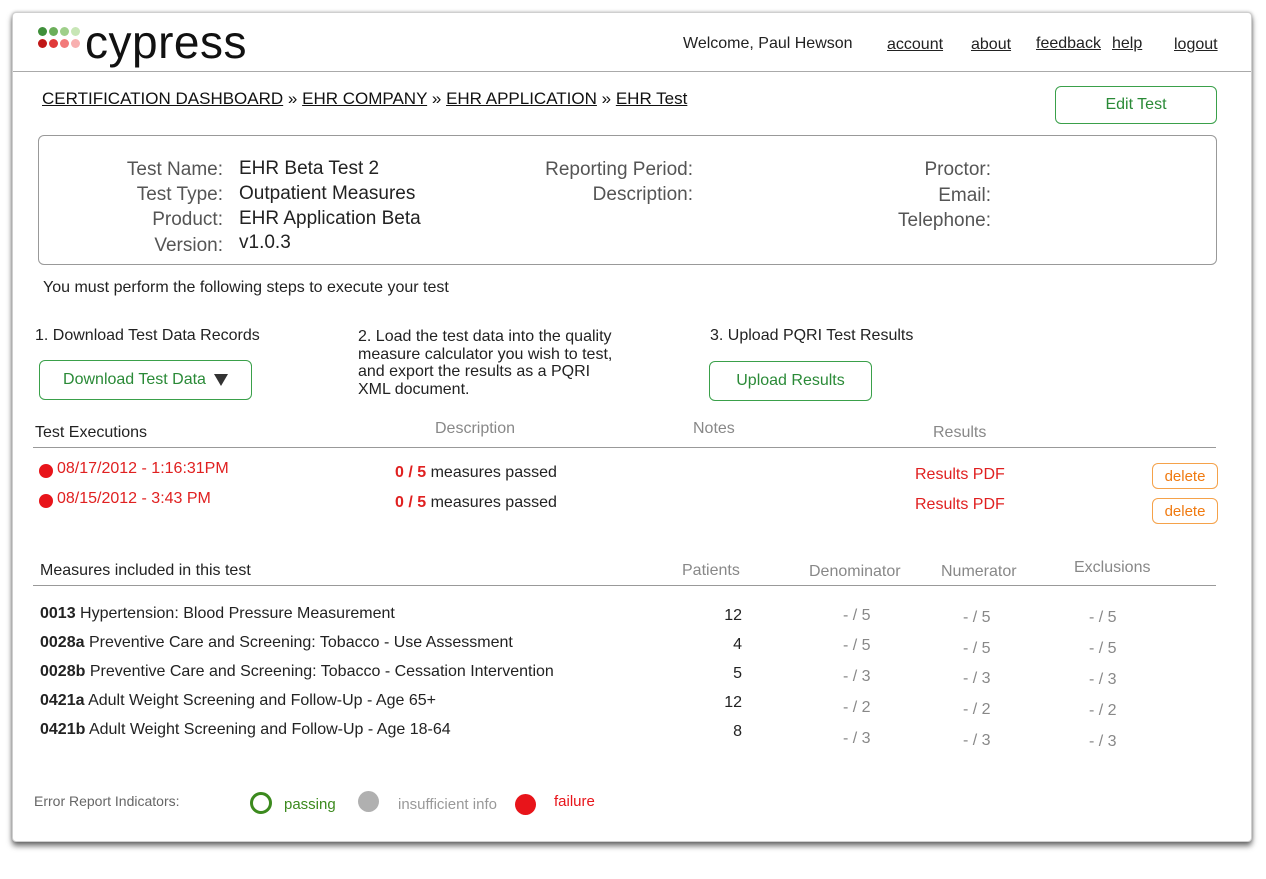 The image size is (1266, 879). Describe the element at coordinates (944, 220) in the screenshot. I see `telephone-label: Telephone:` at that location.